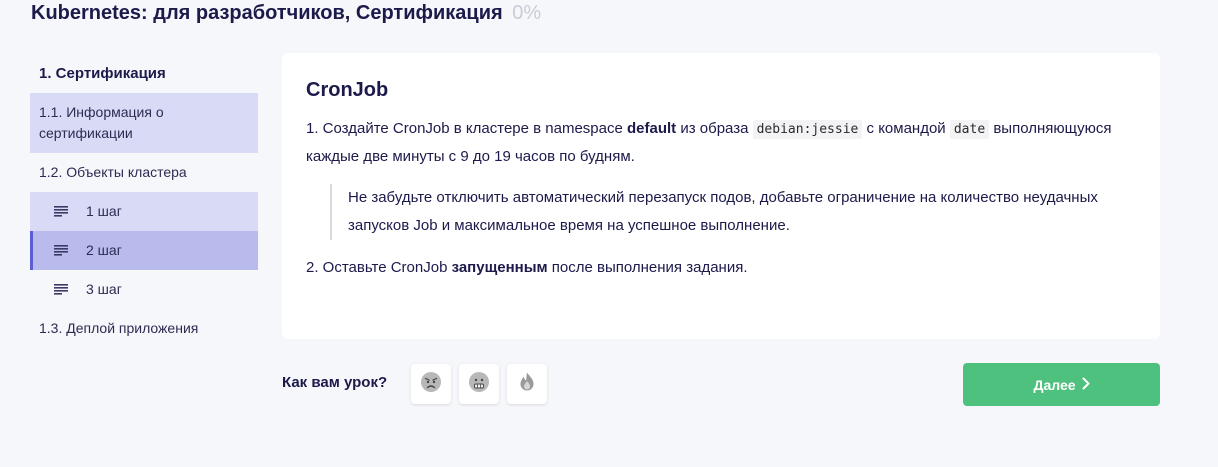 This screenshot has width=1218, height=467. What do you see at coordinates (102, 73) in the screenshot?
I see `sidebar-section-title: 1. Сертификация` at bounding box center [102, 73].